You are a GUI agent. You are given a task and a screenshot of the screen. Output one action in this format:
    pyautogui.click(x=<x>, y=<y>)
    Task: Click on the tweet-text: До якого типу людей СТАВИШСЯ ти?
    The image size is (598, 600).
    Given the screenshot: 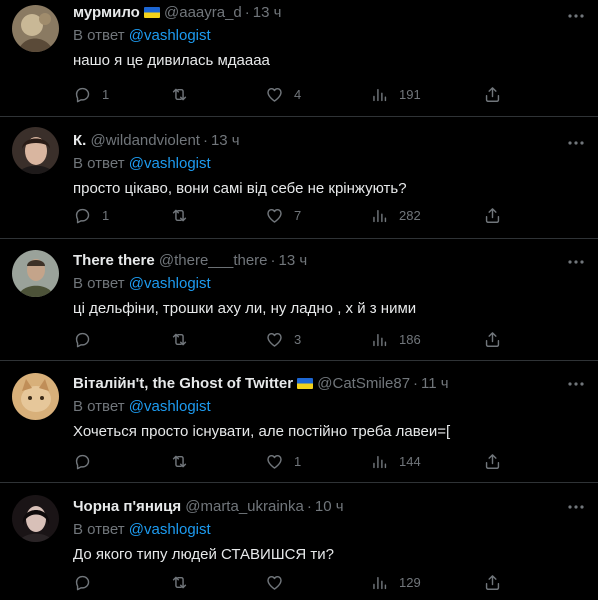 What is the action you would take?
    pyautogui.click(x=203, y=554)
    